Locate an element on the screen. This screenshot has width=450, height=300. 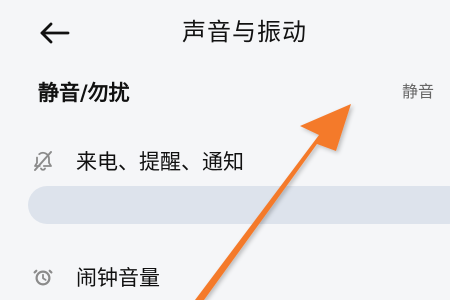
alarm-clock-icon is located at coordinates (43, 277).